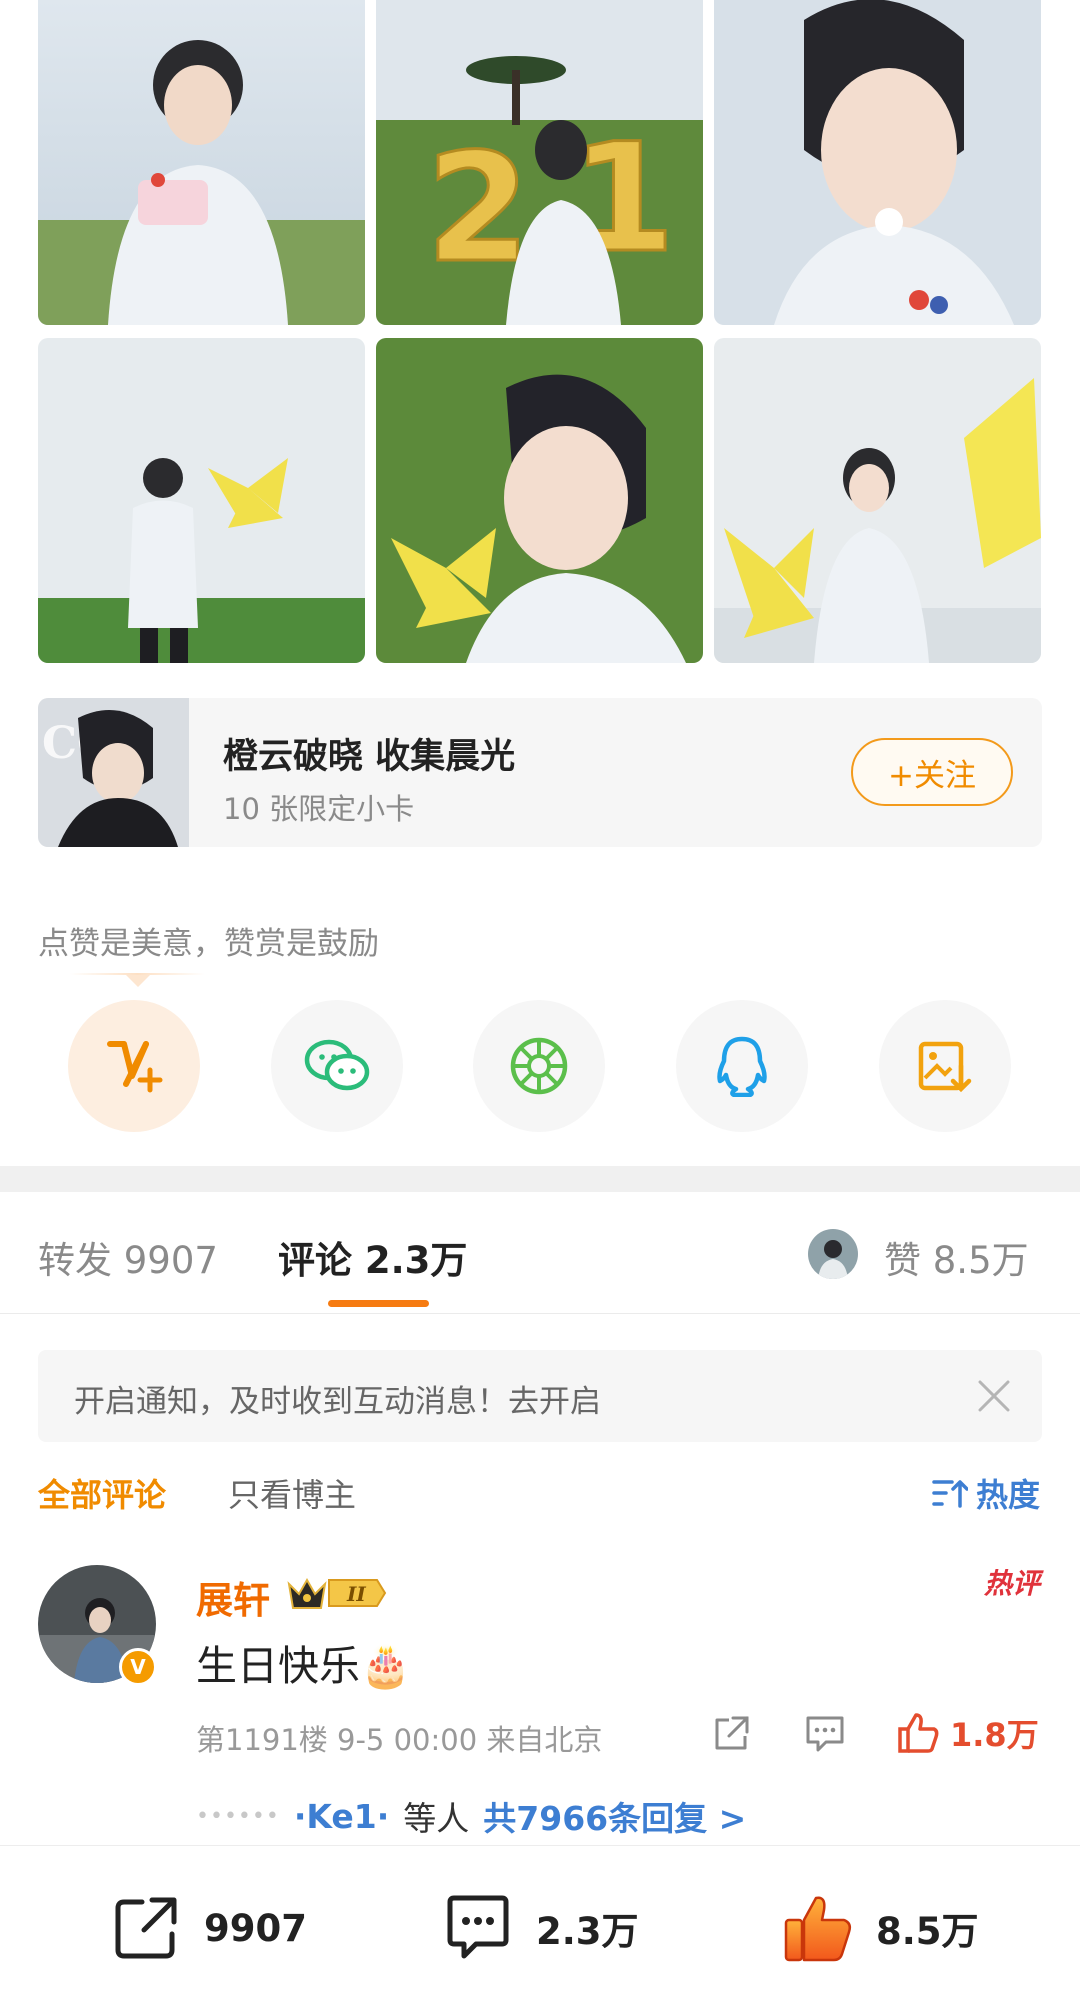  What do you see at coordinates (304, 1666) in the screenshot?
I see `comment-text: 生日快乐🎂` at bounding box center [304, 1666].